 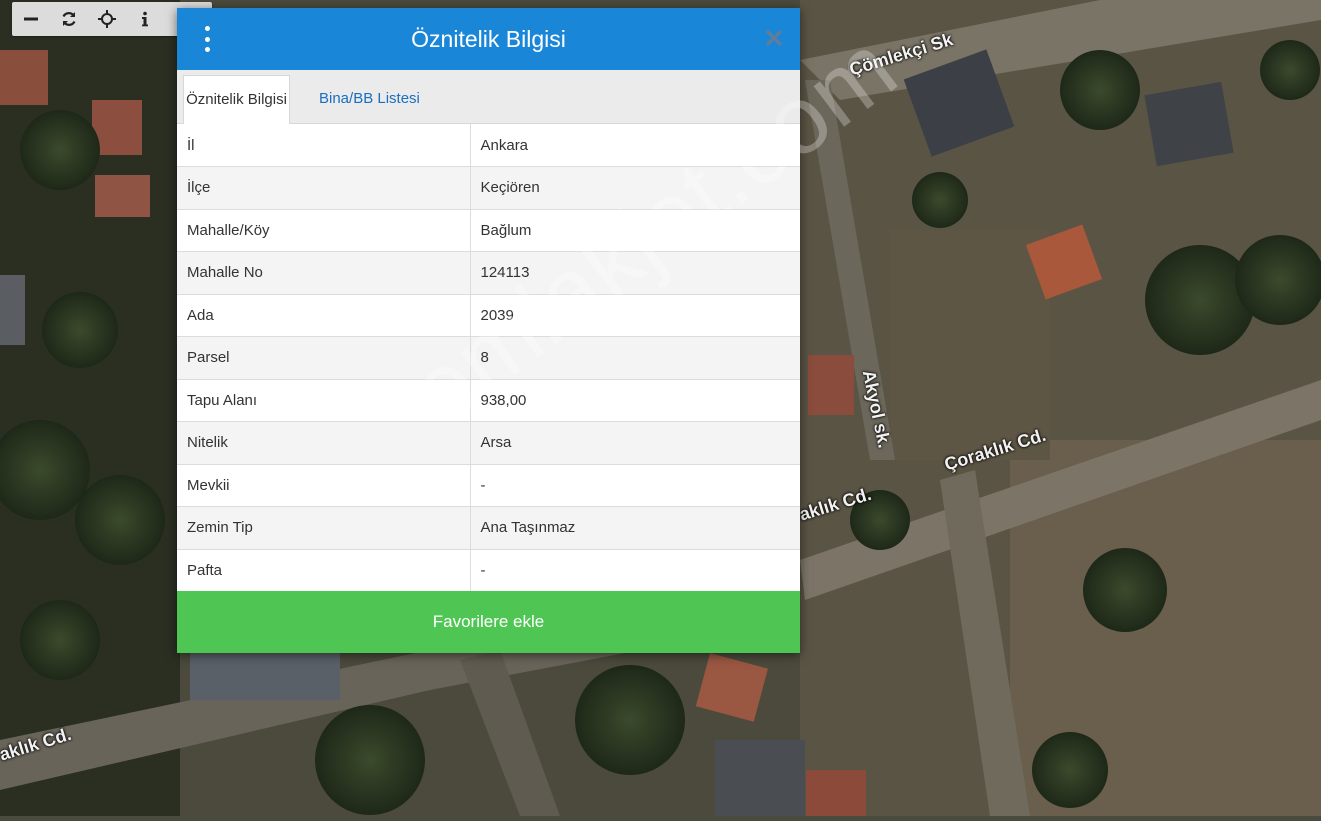 I want to click on row-label: Pafta, so click(x=324, y=570).